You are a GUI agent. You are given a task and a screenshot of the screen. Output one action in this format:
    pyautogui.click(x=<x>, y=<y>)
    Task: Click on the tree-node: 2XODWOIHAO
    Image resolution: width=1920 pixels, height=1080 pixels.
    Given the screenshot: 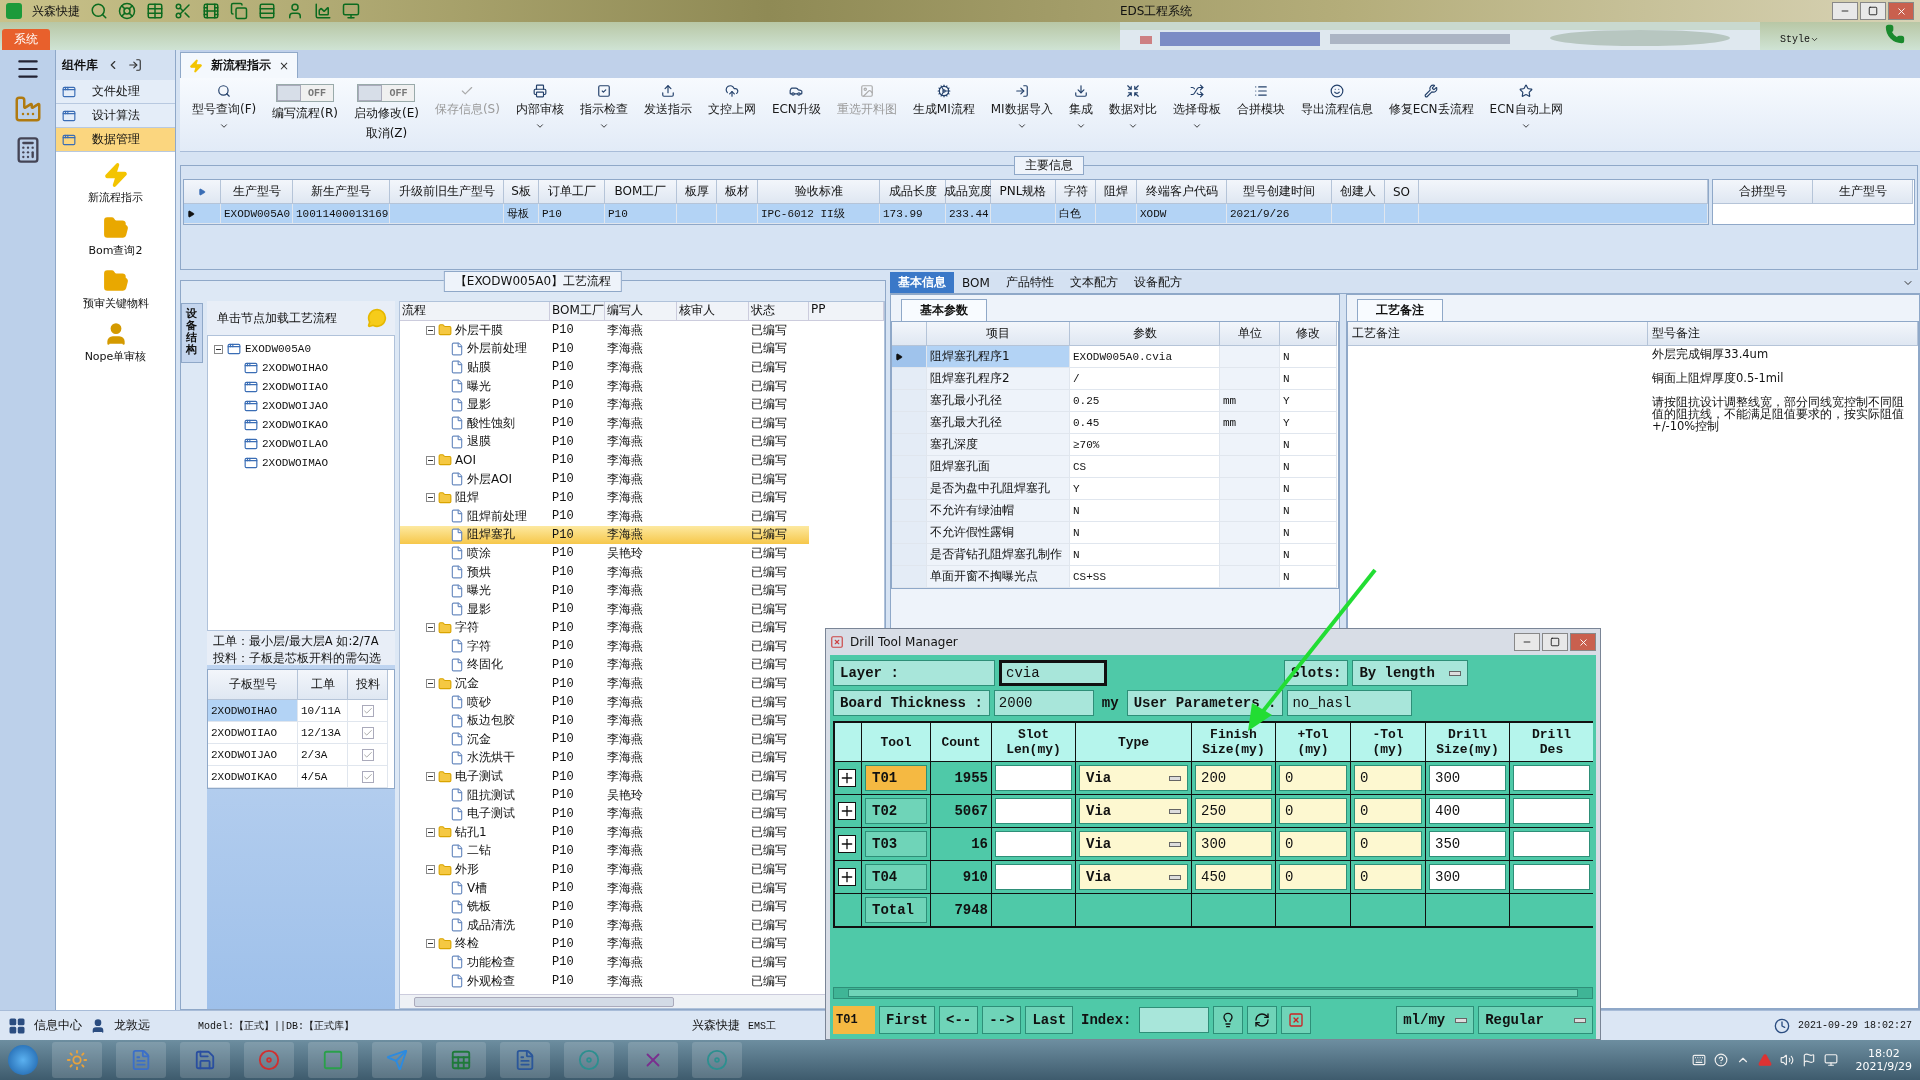 What is the action you would take?
    pyautogui.click(x=295, y=368)
    